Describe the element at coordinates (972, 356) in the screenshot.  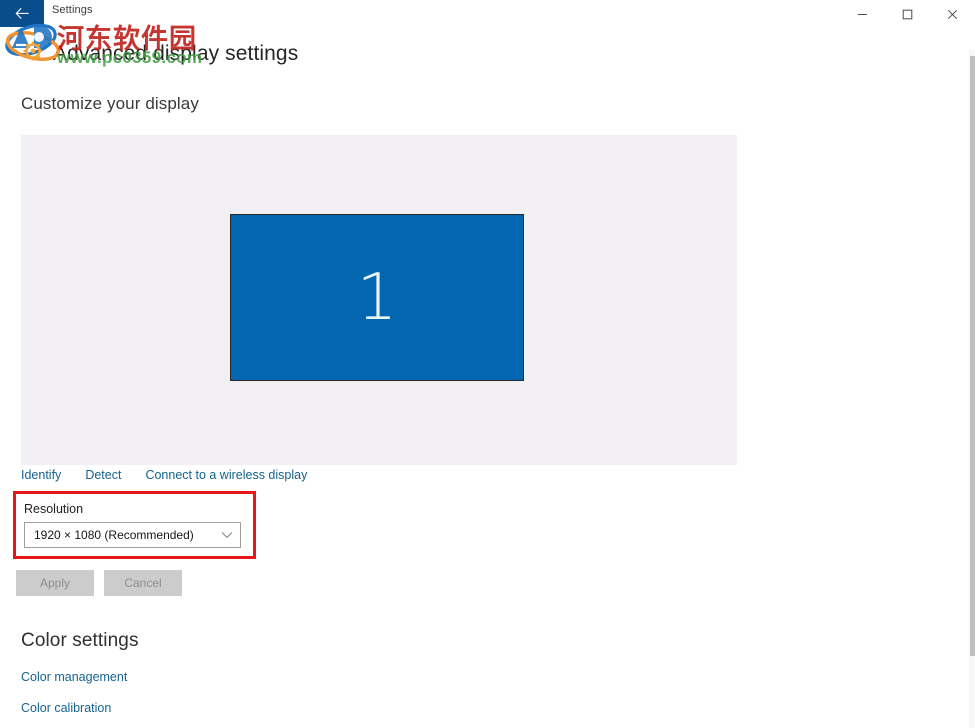
I see `scrollbar-thumb` at that location.